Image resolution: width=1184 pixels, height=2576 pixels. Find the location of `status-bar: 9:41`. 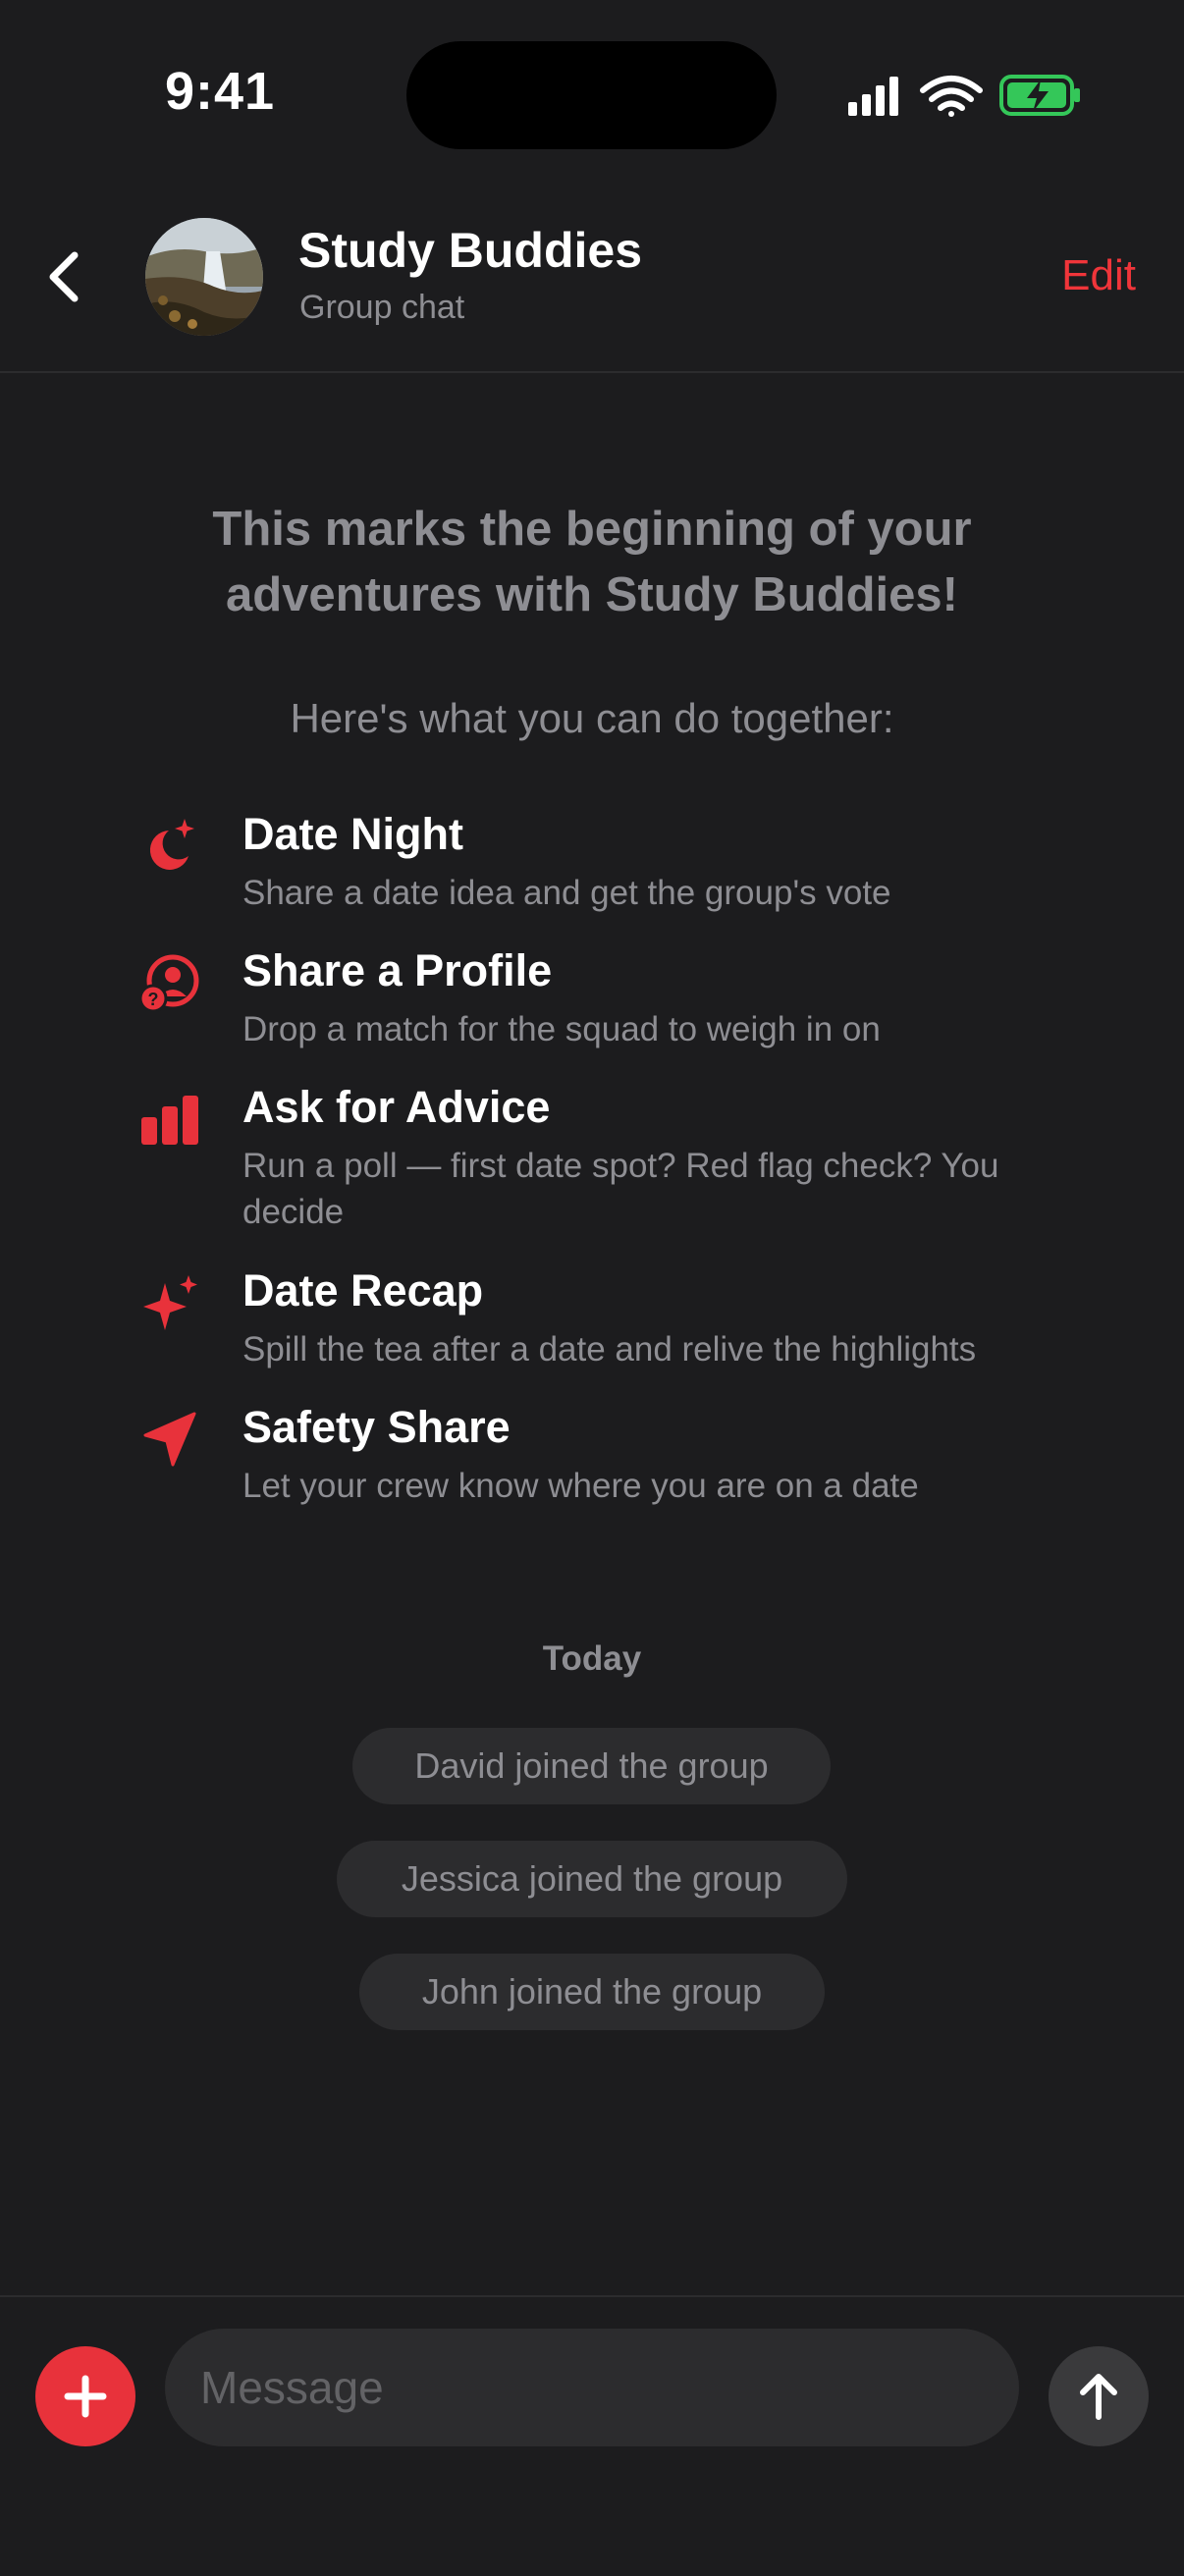

status-bar: 9:41 is located at coordinates (592, 93).